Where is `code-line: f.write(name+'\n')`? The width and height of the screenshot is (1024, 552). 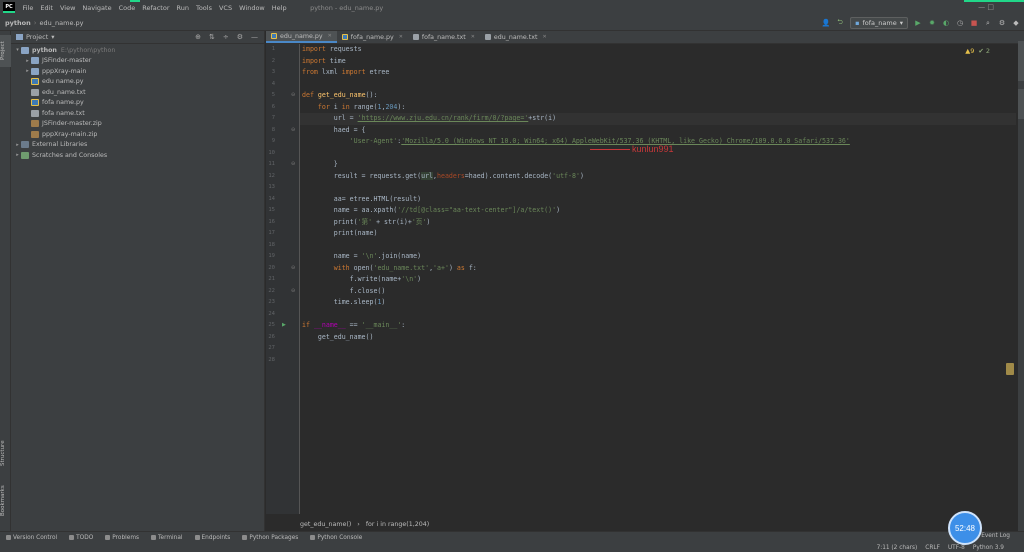
code-line: f.write(name+'\n') is located at coordinates (362, 280).